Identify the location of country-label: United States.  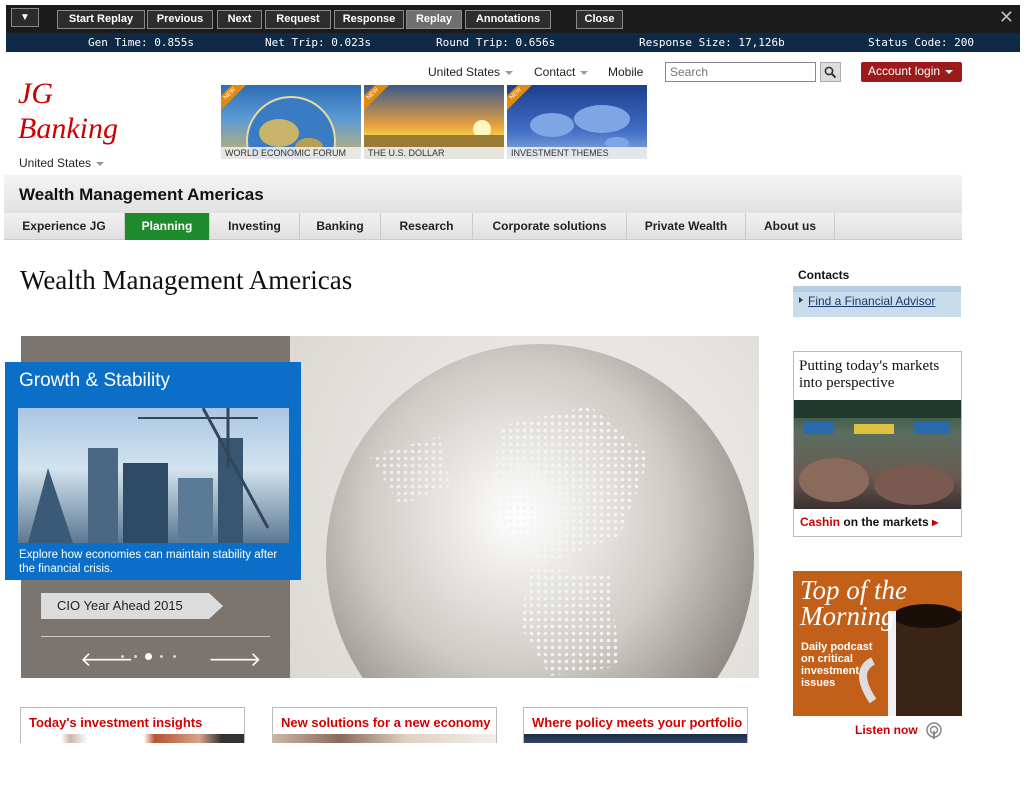
(464, 72).